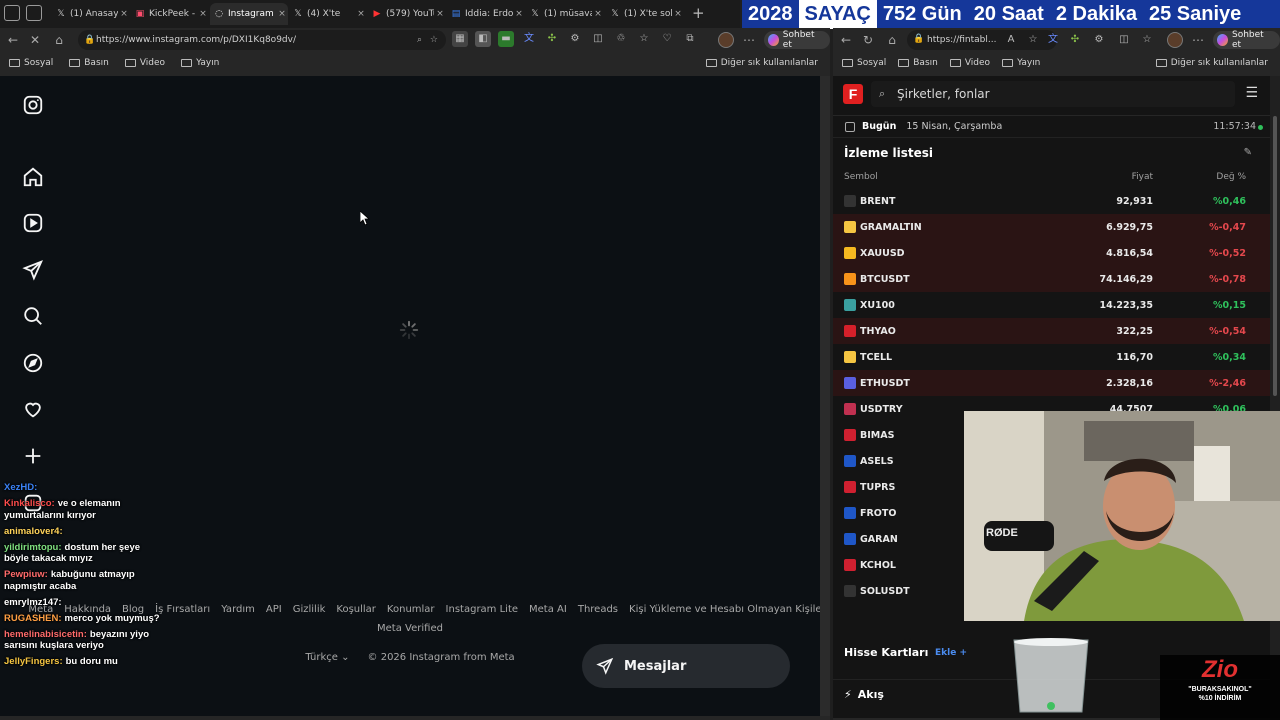  I want to click on collections-icon: ♡, so click(667, 39).